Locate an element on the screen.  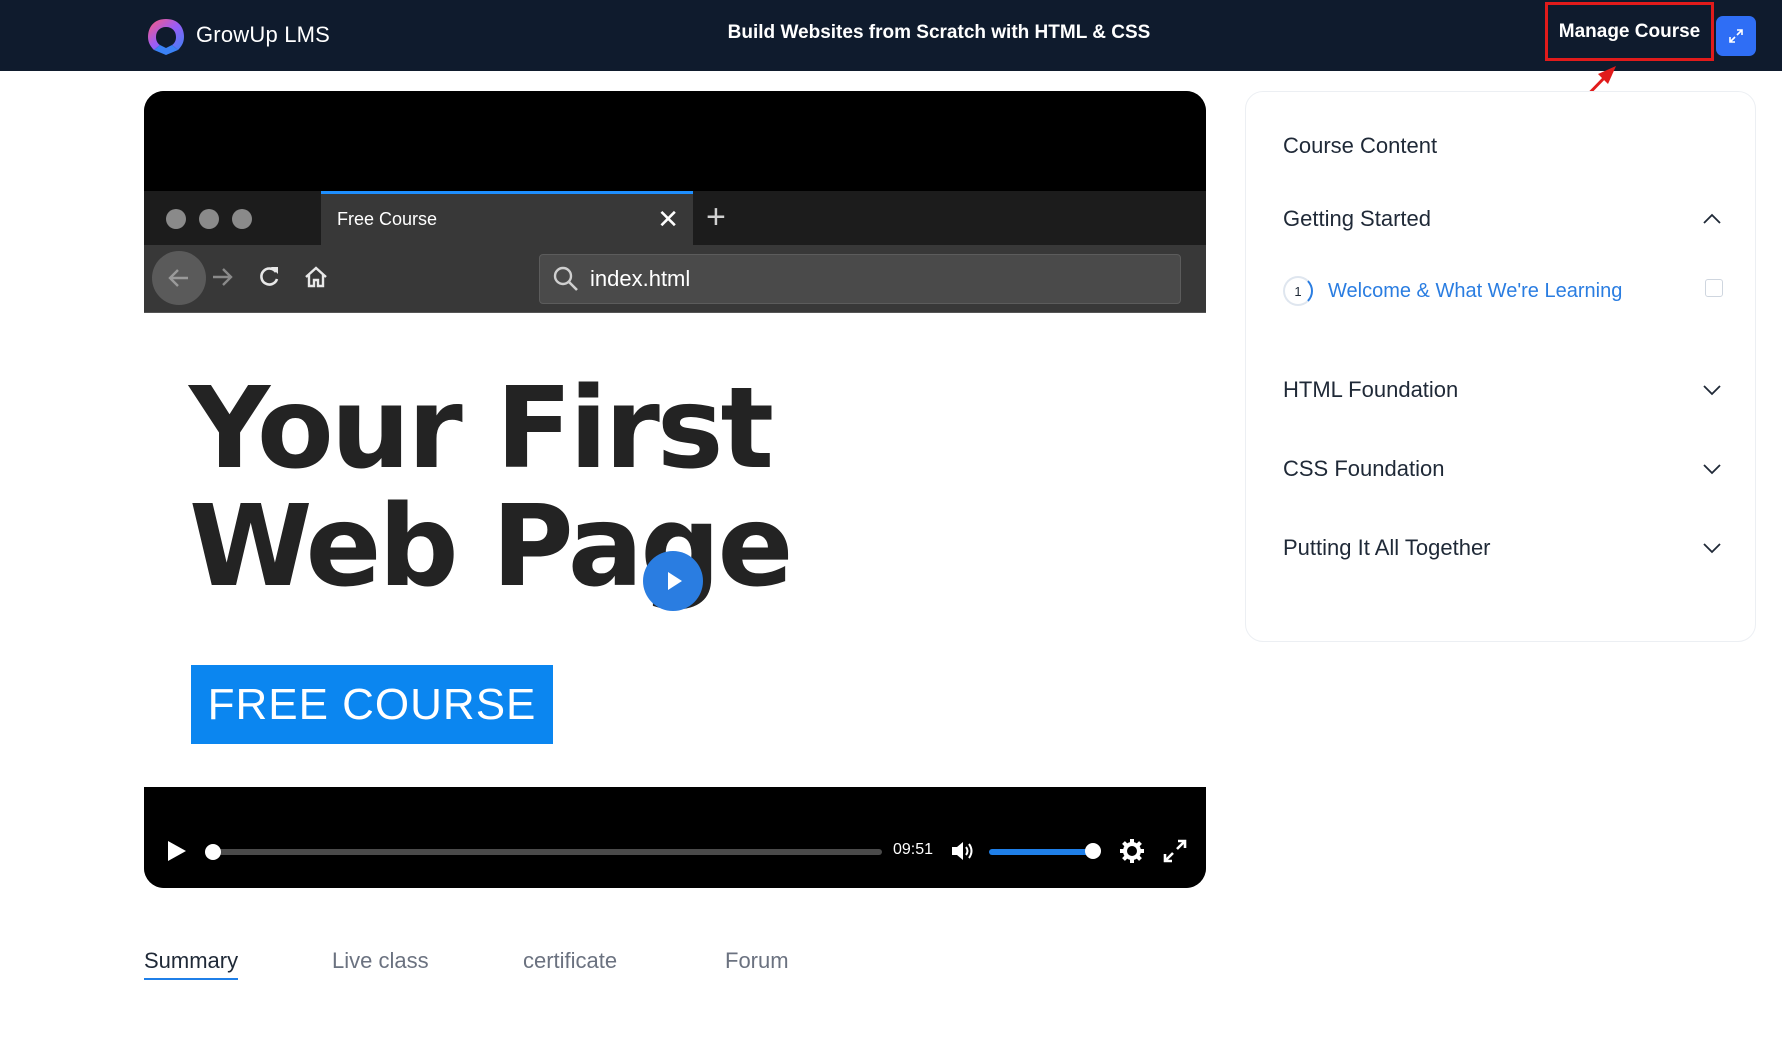
tab-forum: Forum is located at coordinates (757, 961).